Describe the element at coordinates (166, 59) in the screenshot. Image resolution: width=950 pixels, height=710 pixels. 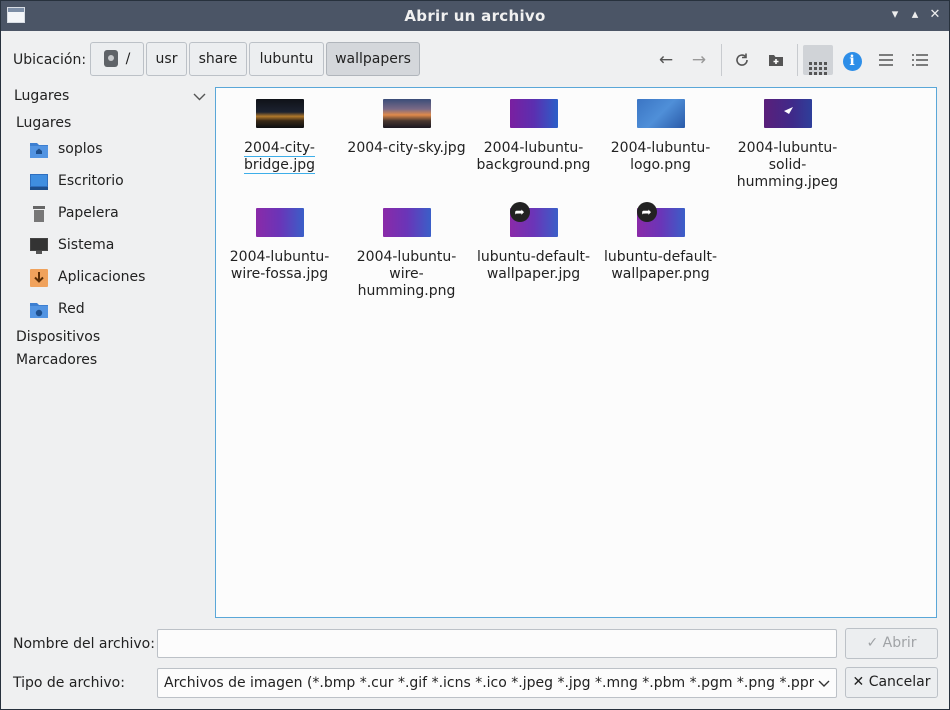
I see `breadcrumb-usr: usr` at that location.